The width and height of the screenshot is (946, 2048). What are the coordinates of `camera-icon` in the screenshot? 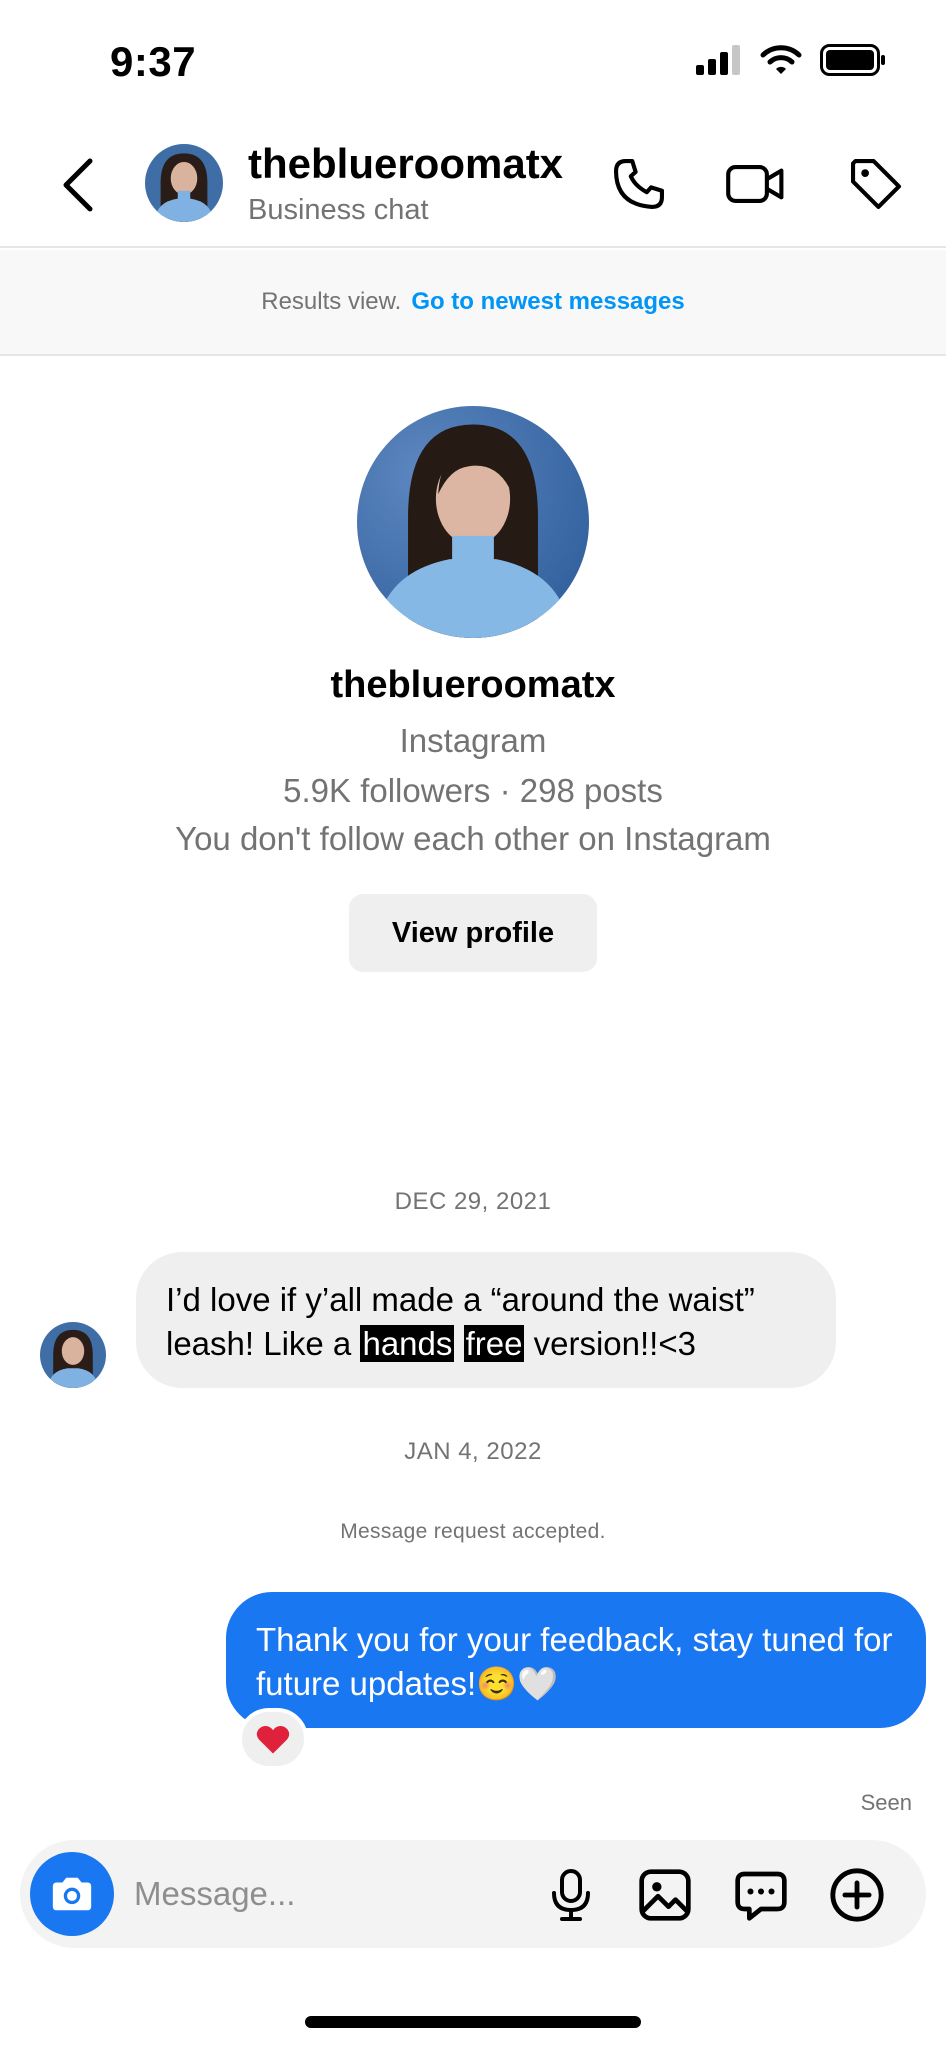 It's located at (72, 1894).